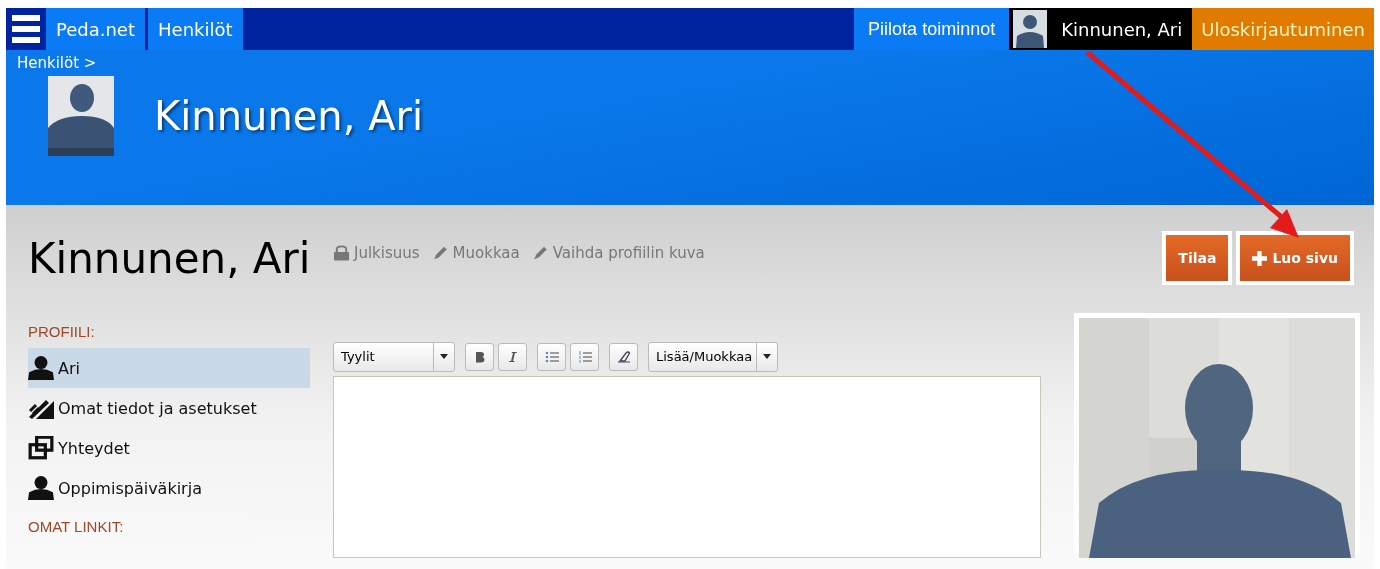  Describe the element at coordinates (623, 356) in the screenshot. I see `eraser-icon` at that location.